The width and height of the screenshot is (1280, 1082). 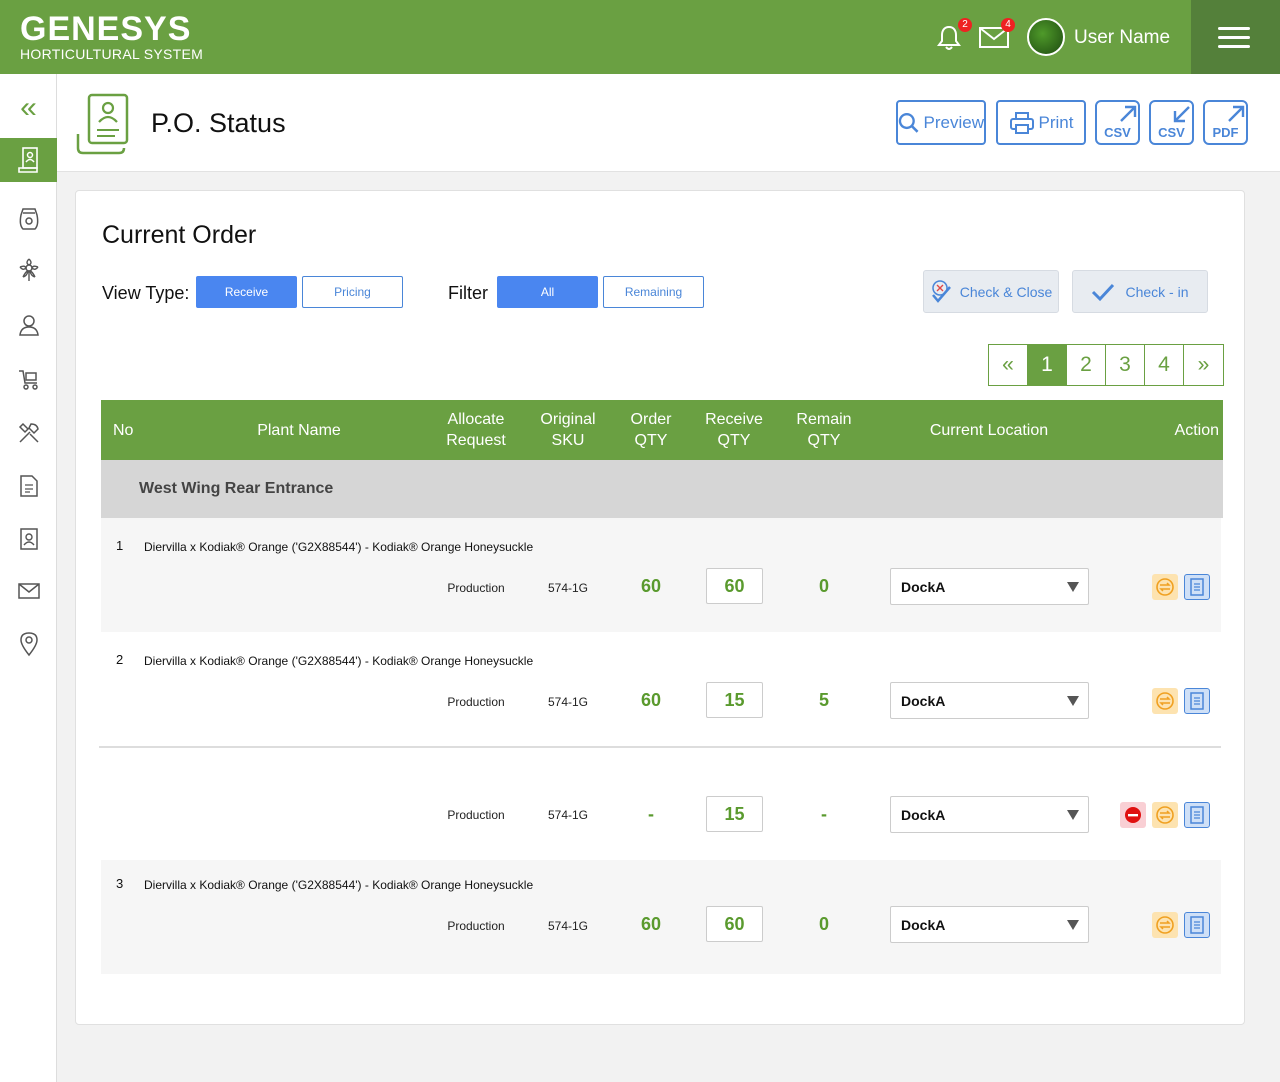 I want to click on filter-label: Filter, so click(x=468, y=293).